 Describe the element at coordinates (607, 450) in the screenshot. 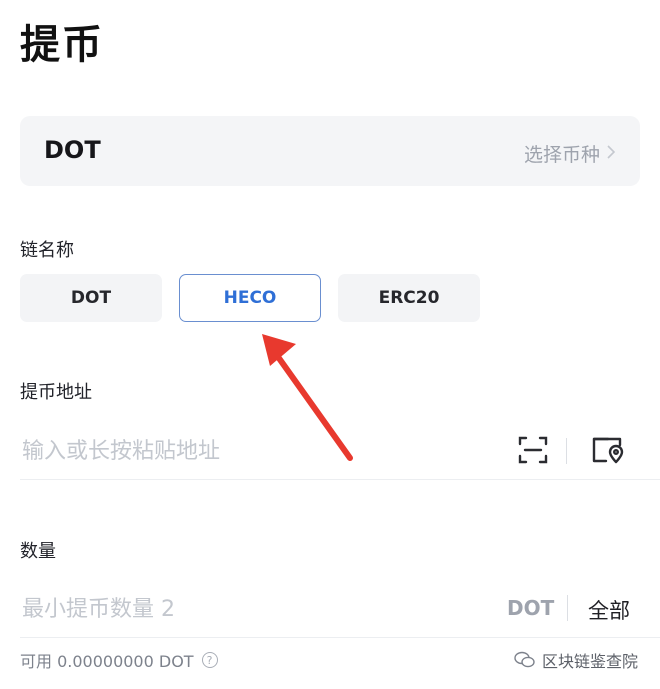

I see `address-book-icon` at that location.